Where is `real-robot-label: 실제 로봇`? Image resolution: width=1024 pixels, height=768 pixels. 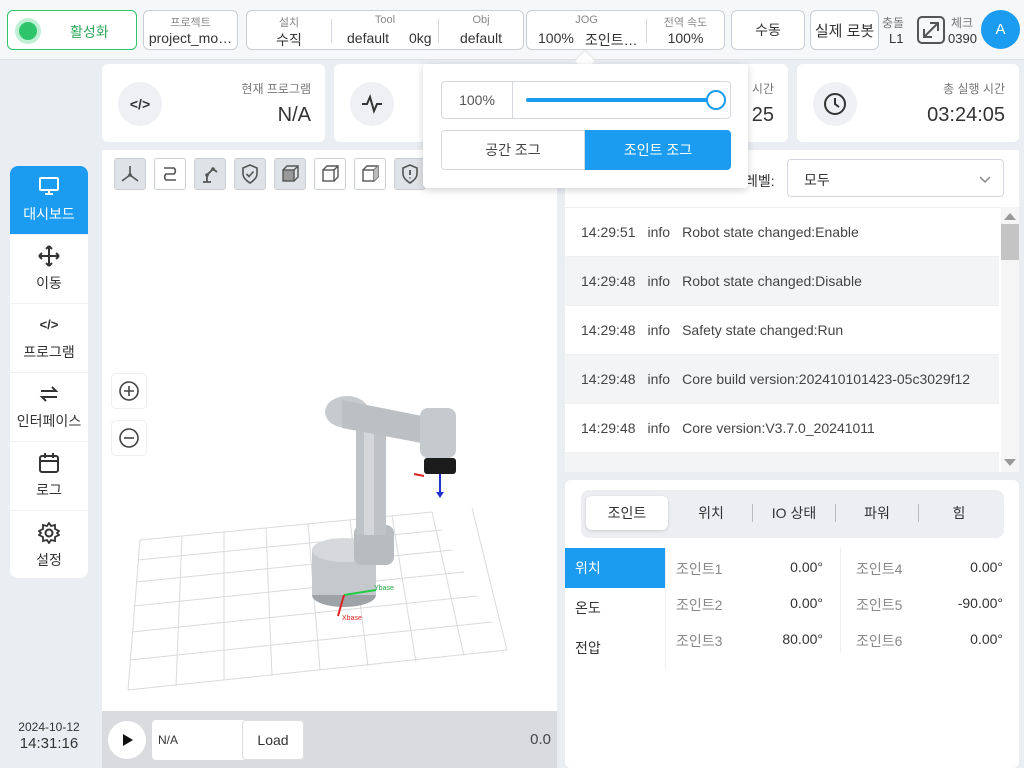
real-robot-label: 실제 로봇 is located at coordinates (844, 31).